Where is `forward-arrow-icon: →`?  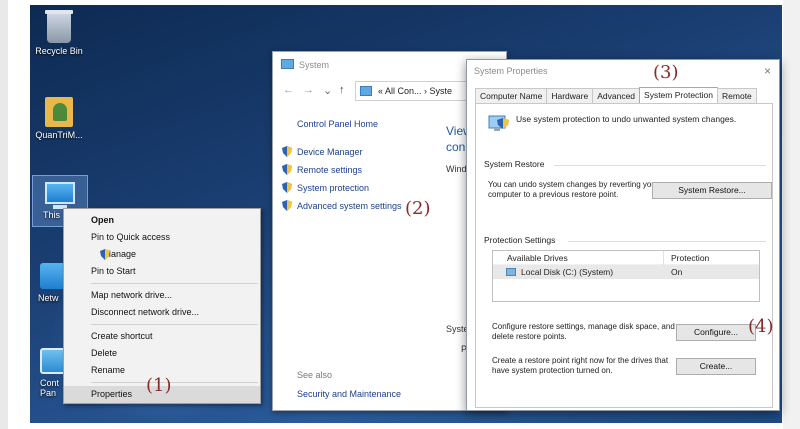
forward-arrow-icon: → is located at coordinates (308, 90).